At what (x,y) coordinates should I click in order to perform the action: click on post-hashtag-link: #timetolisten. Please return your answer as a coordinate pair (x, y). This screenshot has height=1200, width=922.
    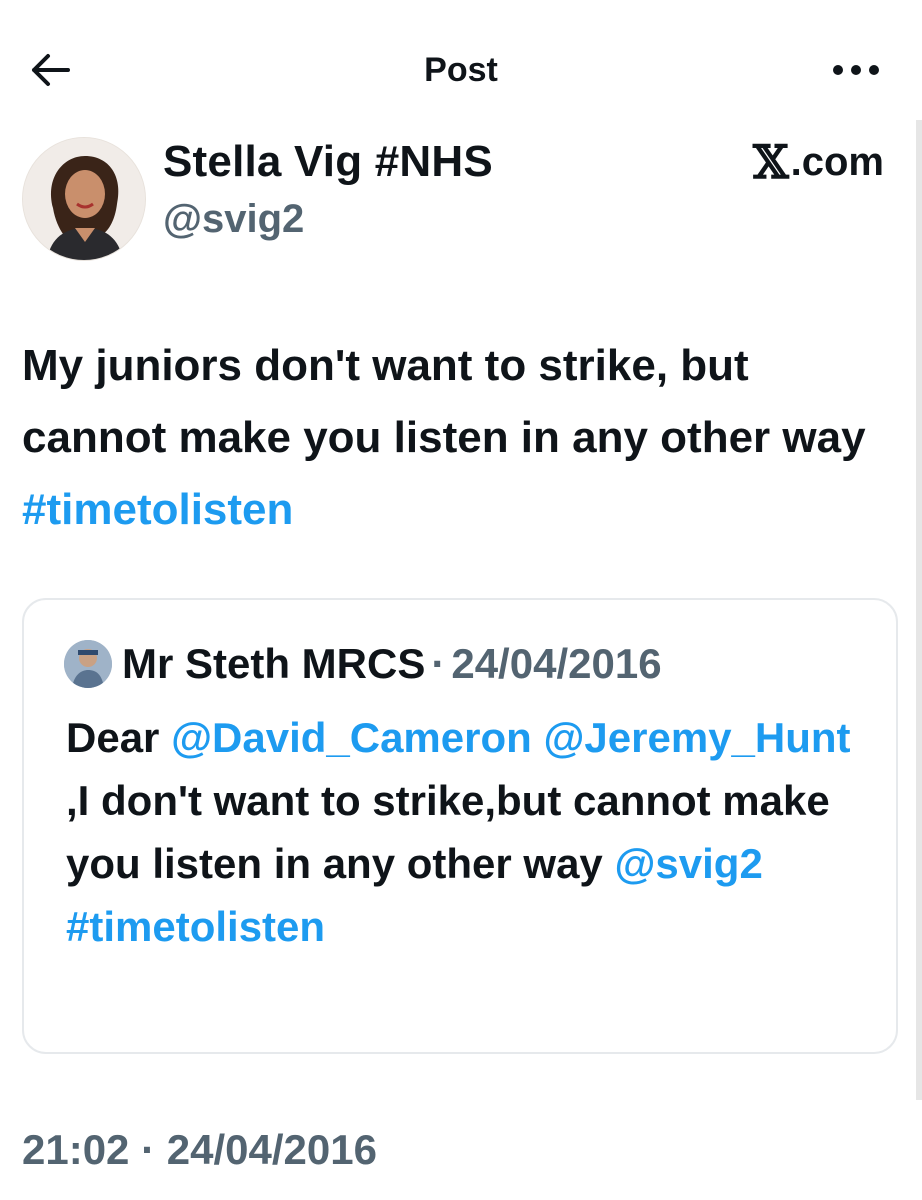
    Looking at the image, I should click on (157, 509).